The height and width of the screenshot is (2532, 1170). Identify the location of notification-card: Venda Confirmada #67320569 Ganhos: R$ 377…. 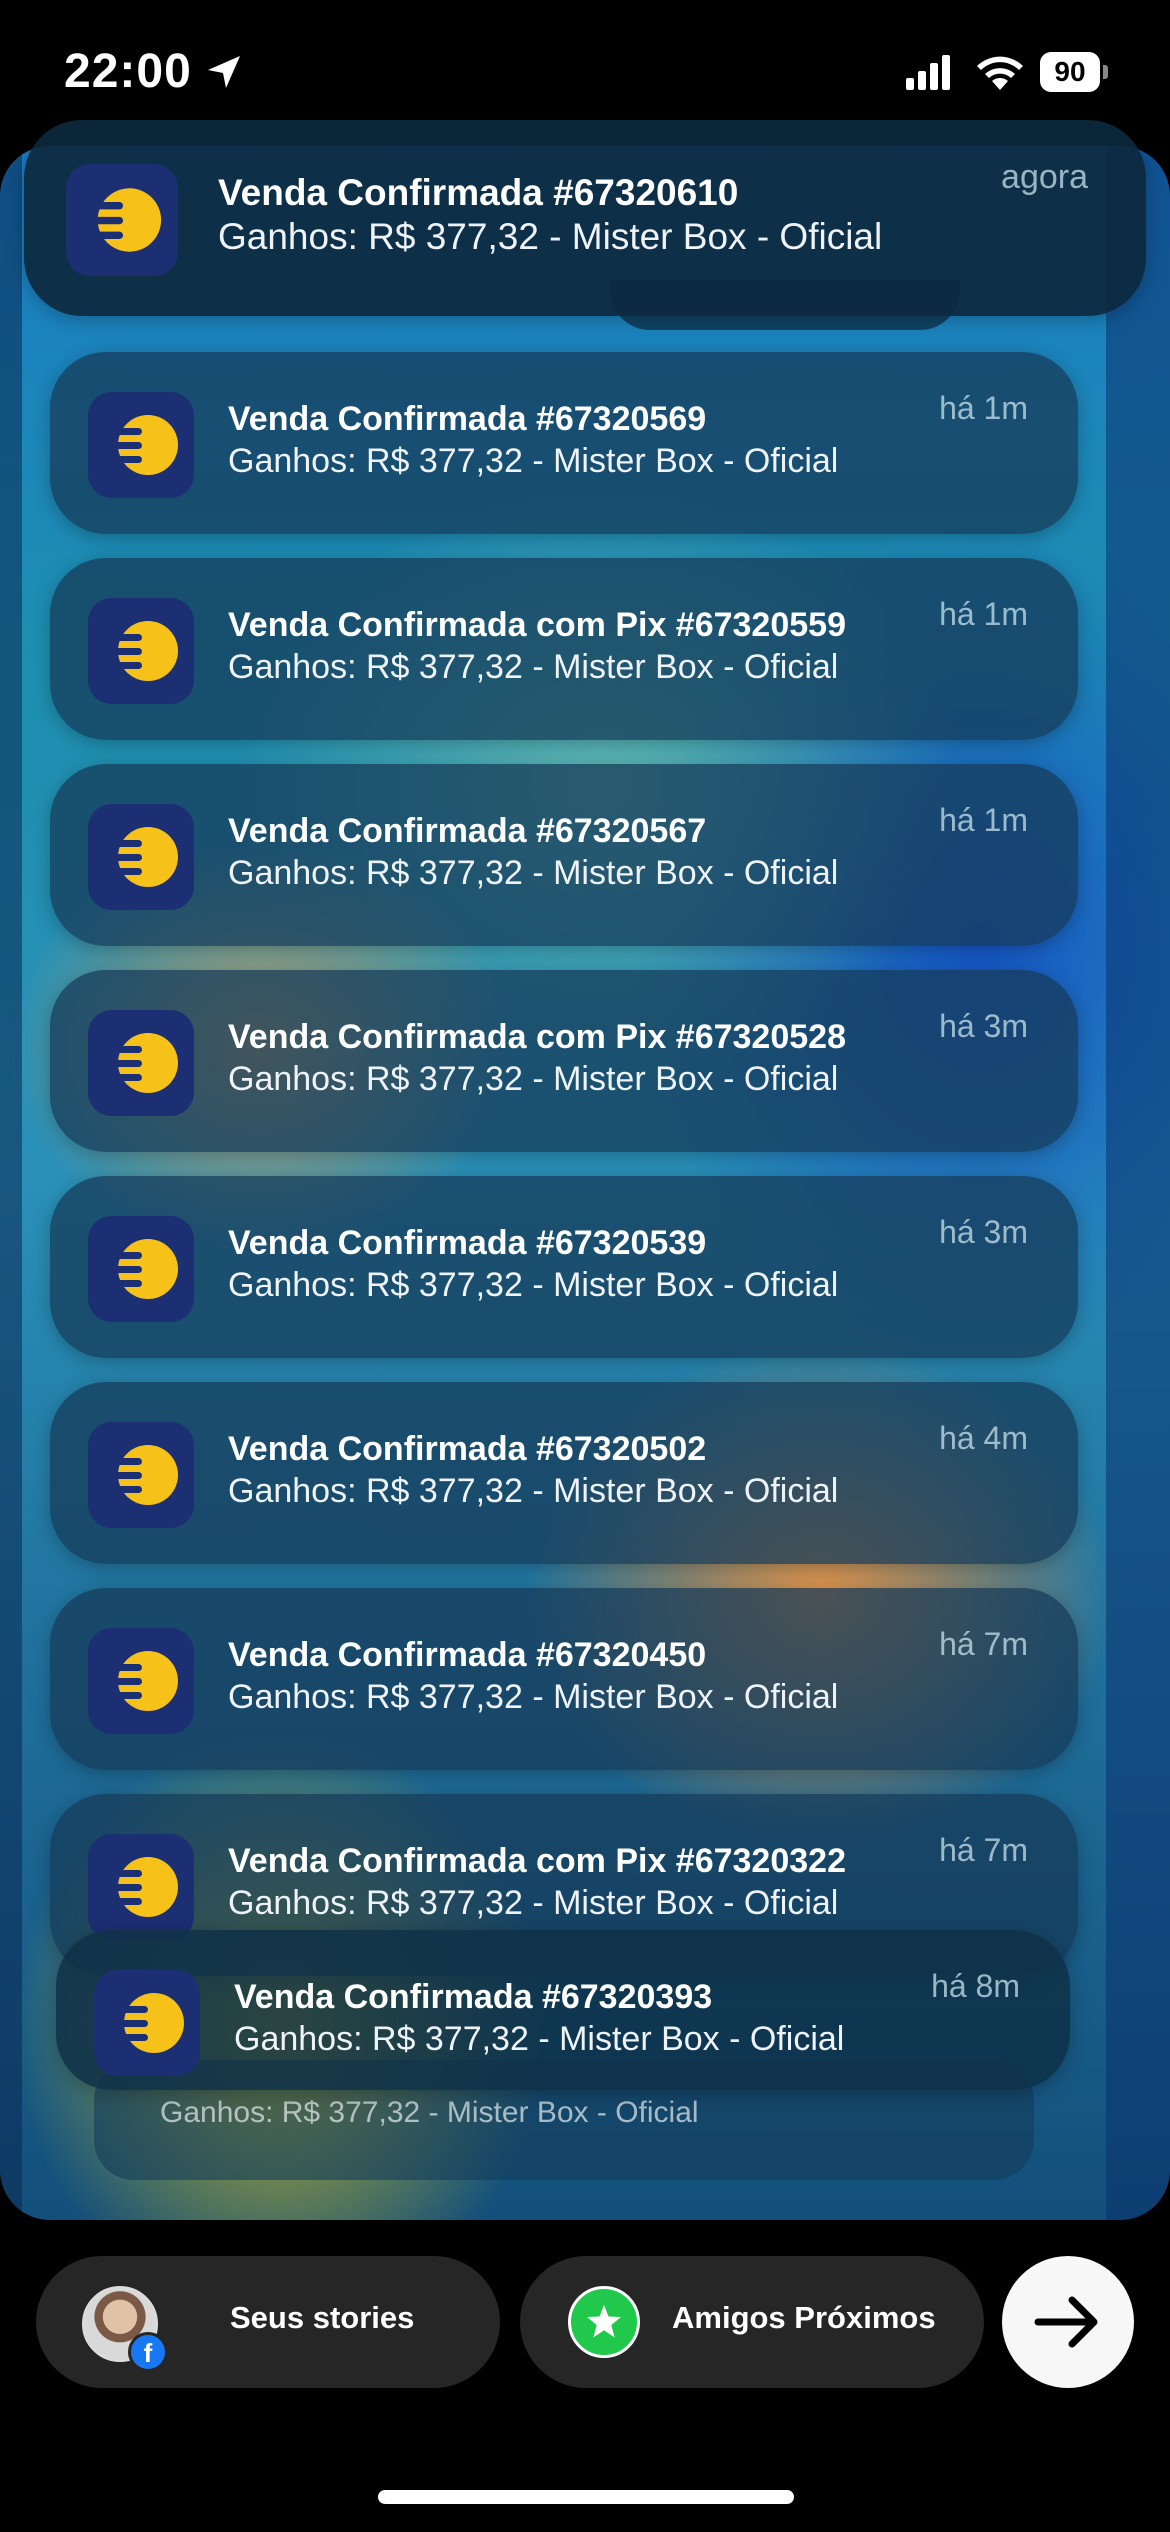
(564, 443).